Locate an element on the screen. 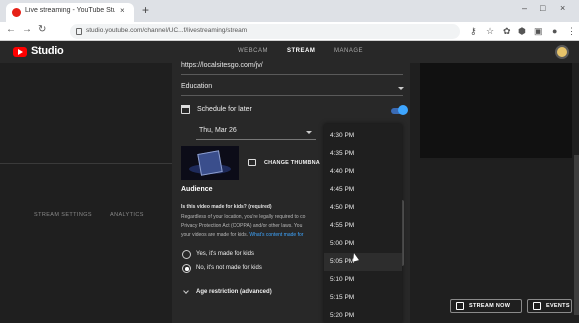  time-option: 4:35 PM is located at coordinates (363, 154).